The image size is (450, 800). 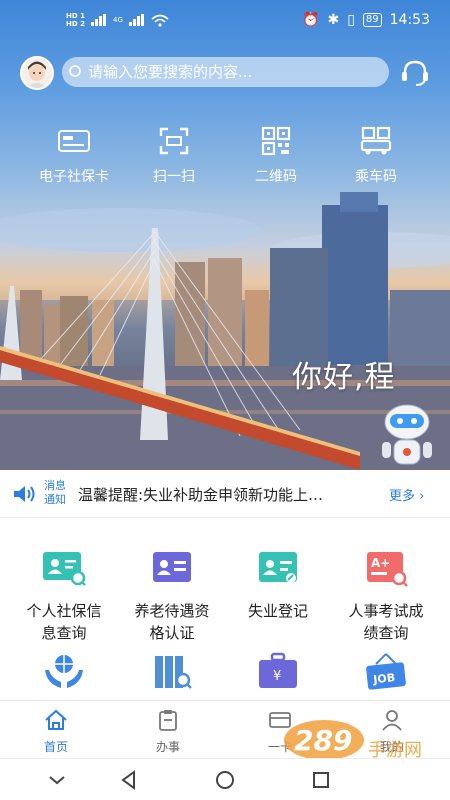 I want to click on clipboard-icon, so click(x=168, y=720).